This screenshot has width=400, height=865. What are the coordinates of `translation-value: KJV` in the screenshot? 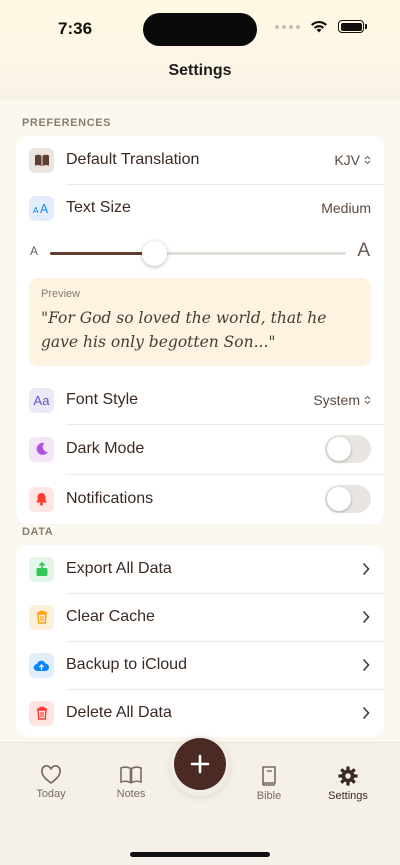 It's located at (347, 160).